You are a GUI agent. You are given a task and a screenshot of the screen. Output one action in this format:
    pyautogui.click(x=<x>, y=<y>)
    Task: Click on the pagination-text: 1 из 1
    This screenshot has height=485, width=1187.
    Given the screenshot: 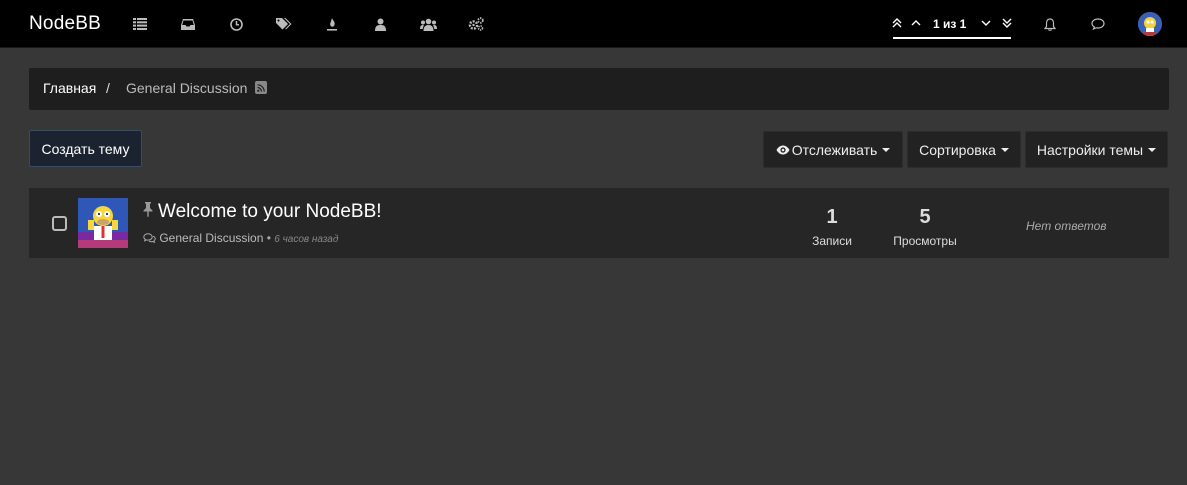 What is the action you would take?
    pyautogui.click(x=949, y=24)
    